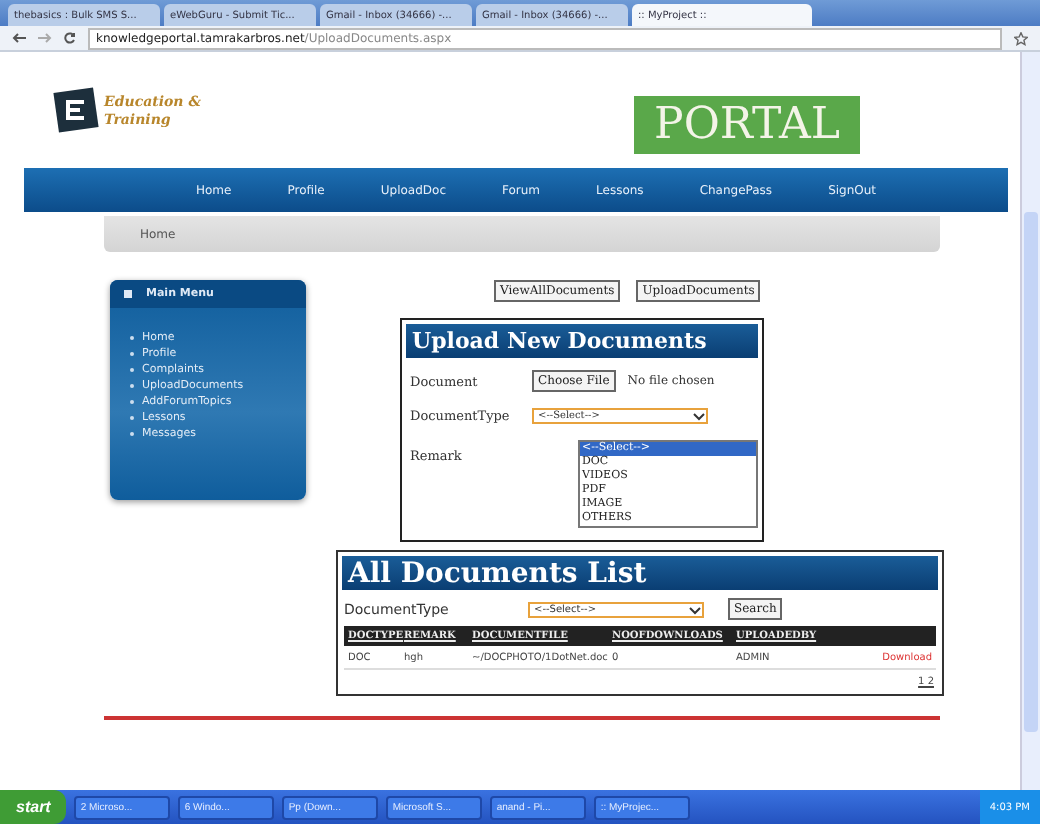 This screenshot has height=824, width=1040. What do you see at coordinates (70, 38) in the screenshot?
I see `reload-icon` at bounding box center [70, 38].